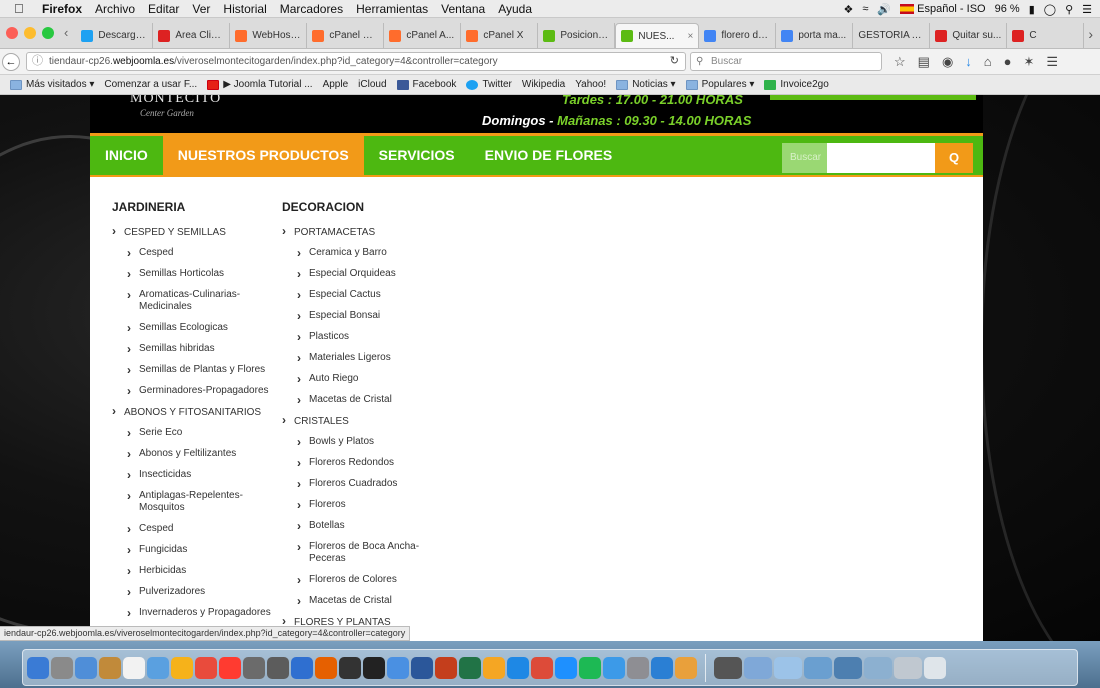 The height and width of the screenshot is (688, 1100). What do you see at coordinates (197, 211) in the screenshot?
I see `jardineria-title: JARDINERIA` at bounding box center [197, 211].